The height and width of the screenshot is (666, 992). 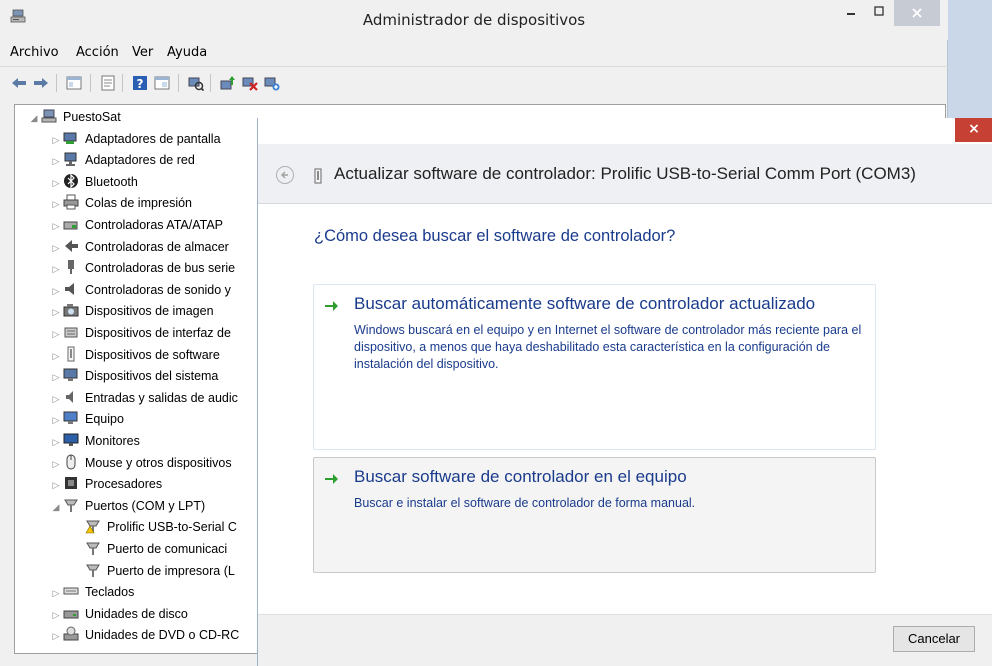 What do you see at coordinates (158, 333) in the screenshot?
I see `tree-item-label: Dispositivos de interfaz de` at bounding box center [158, 333].